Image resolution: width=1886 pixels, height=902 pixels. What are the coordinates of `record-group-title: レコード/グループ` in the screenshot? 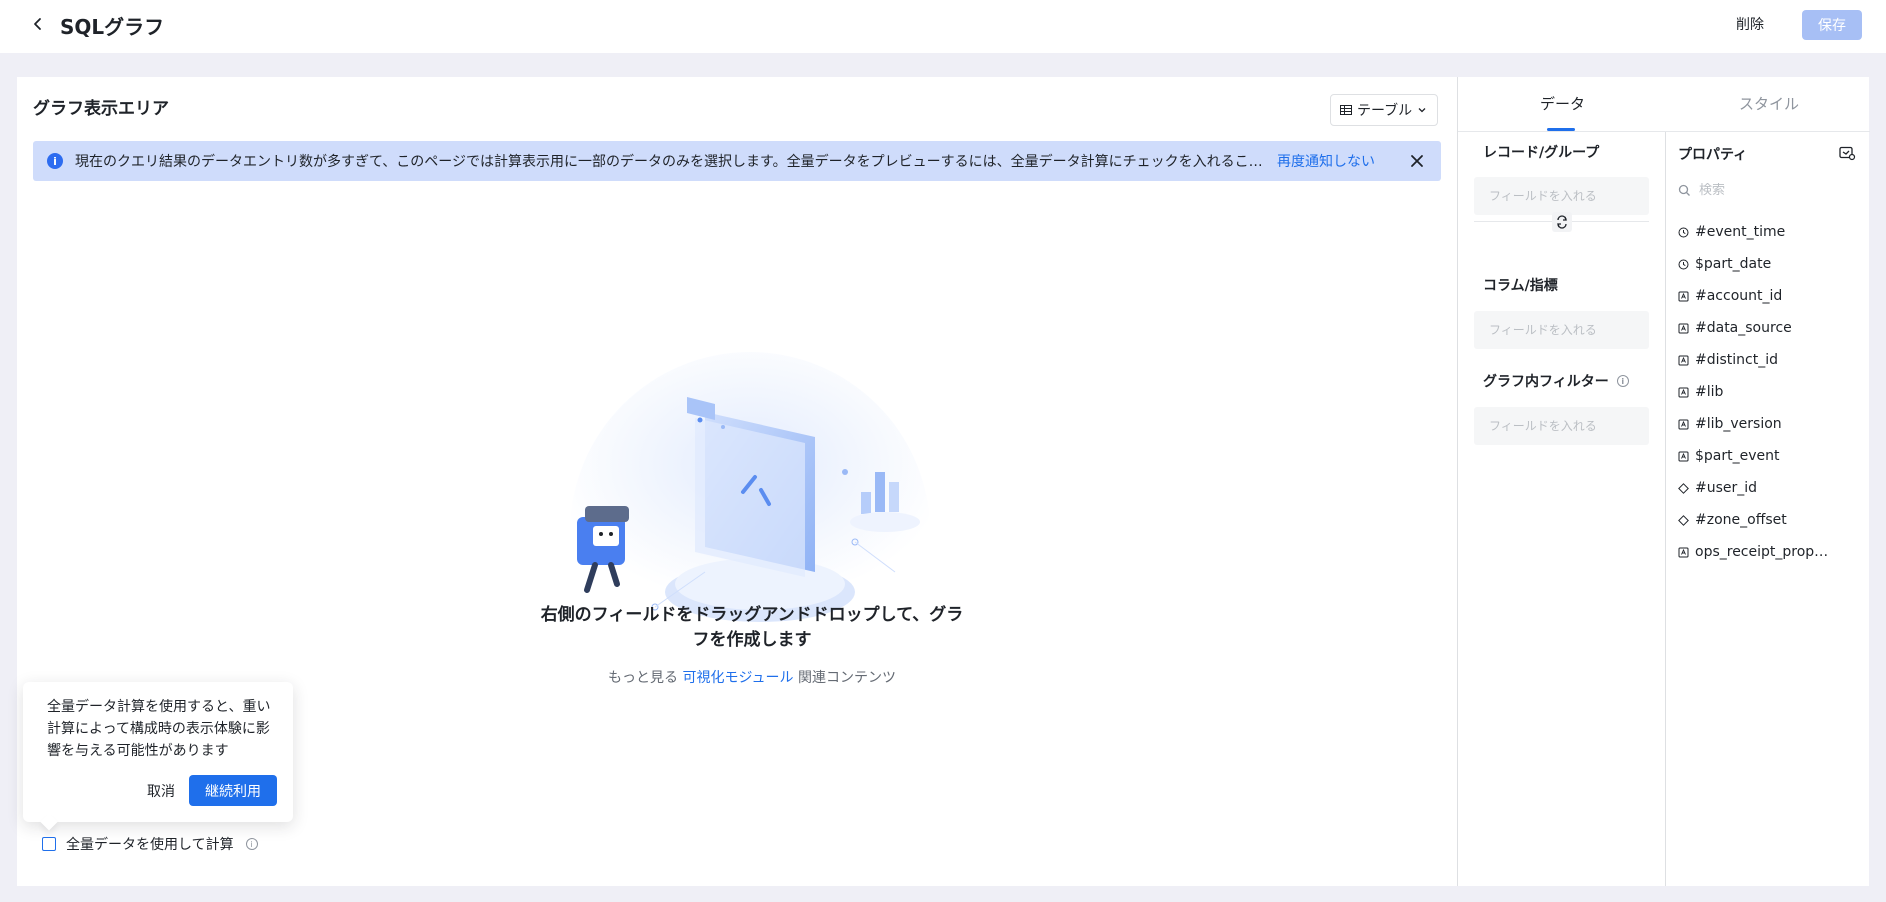 It's located at (1541, 153).